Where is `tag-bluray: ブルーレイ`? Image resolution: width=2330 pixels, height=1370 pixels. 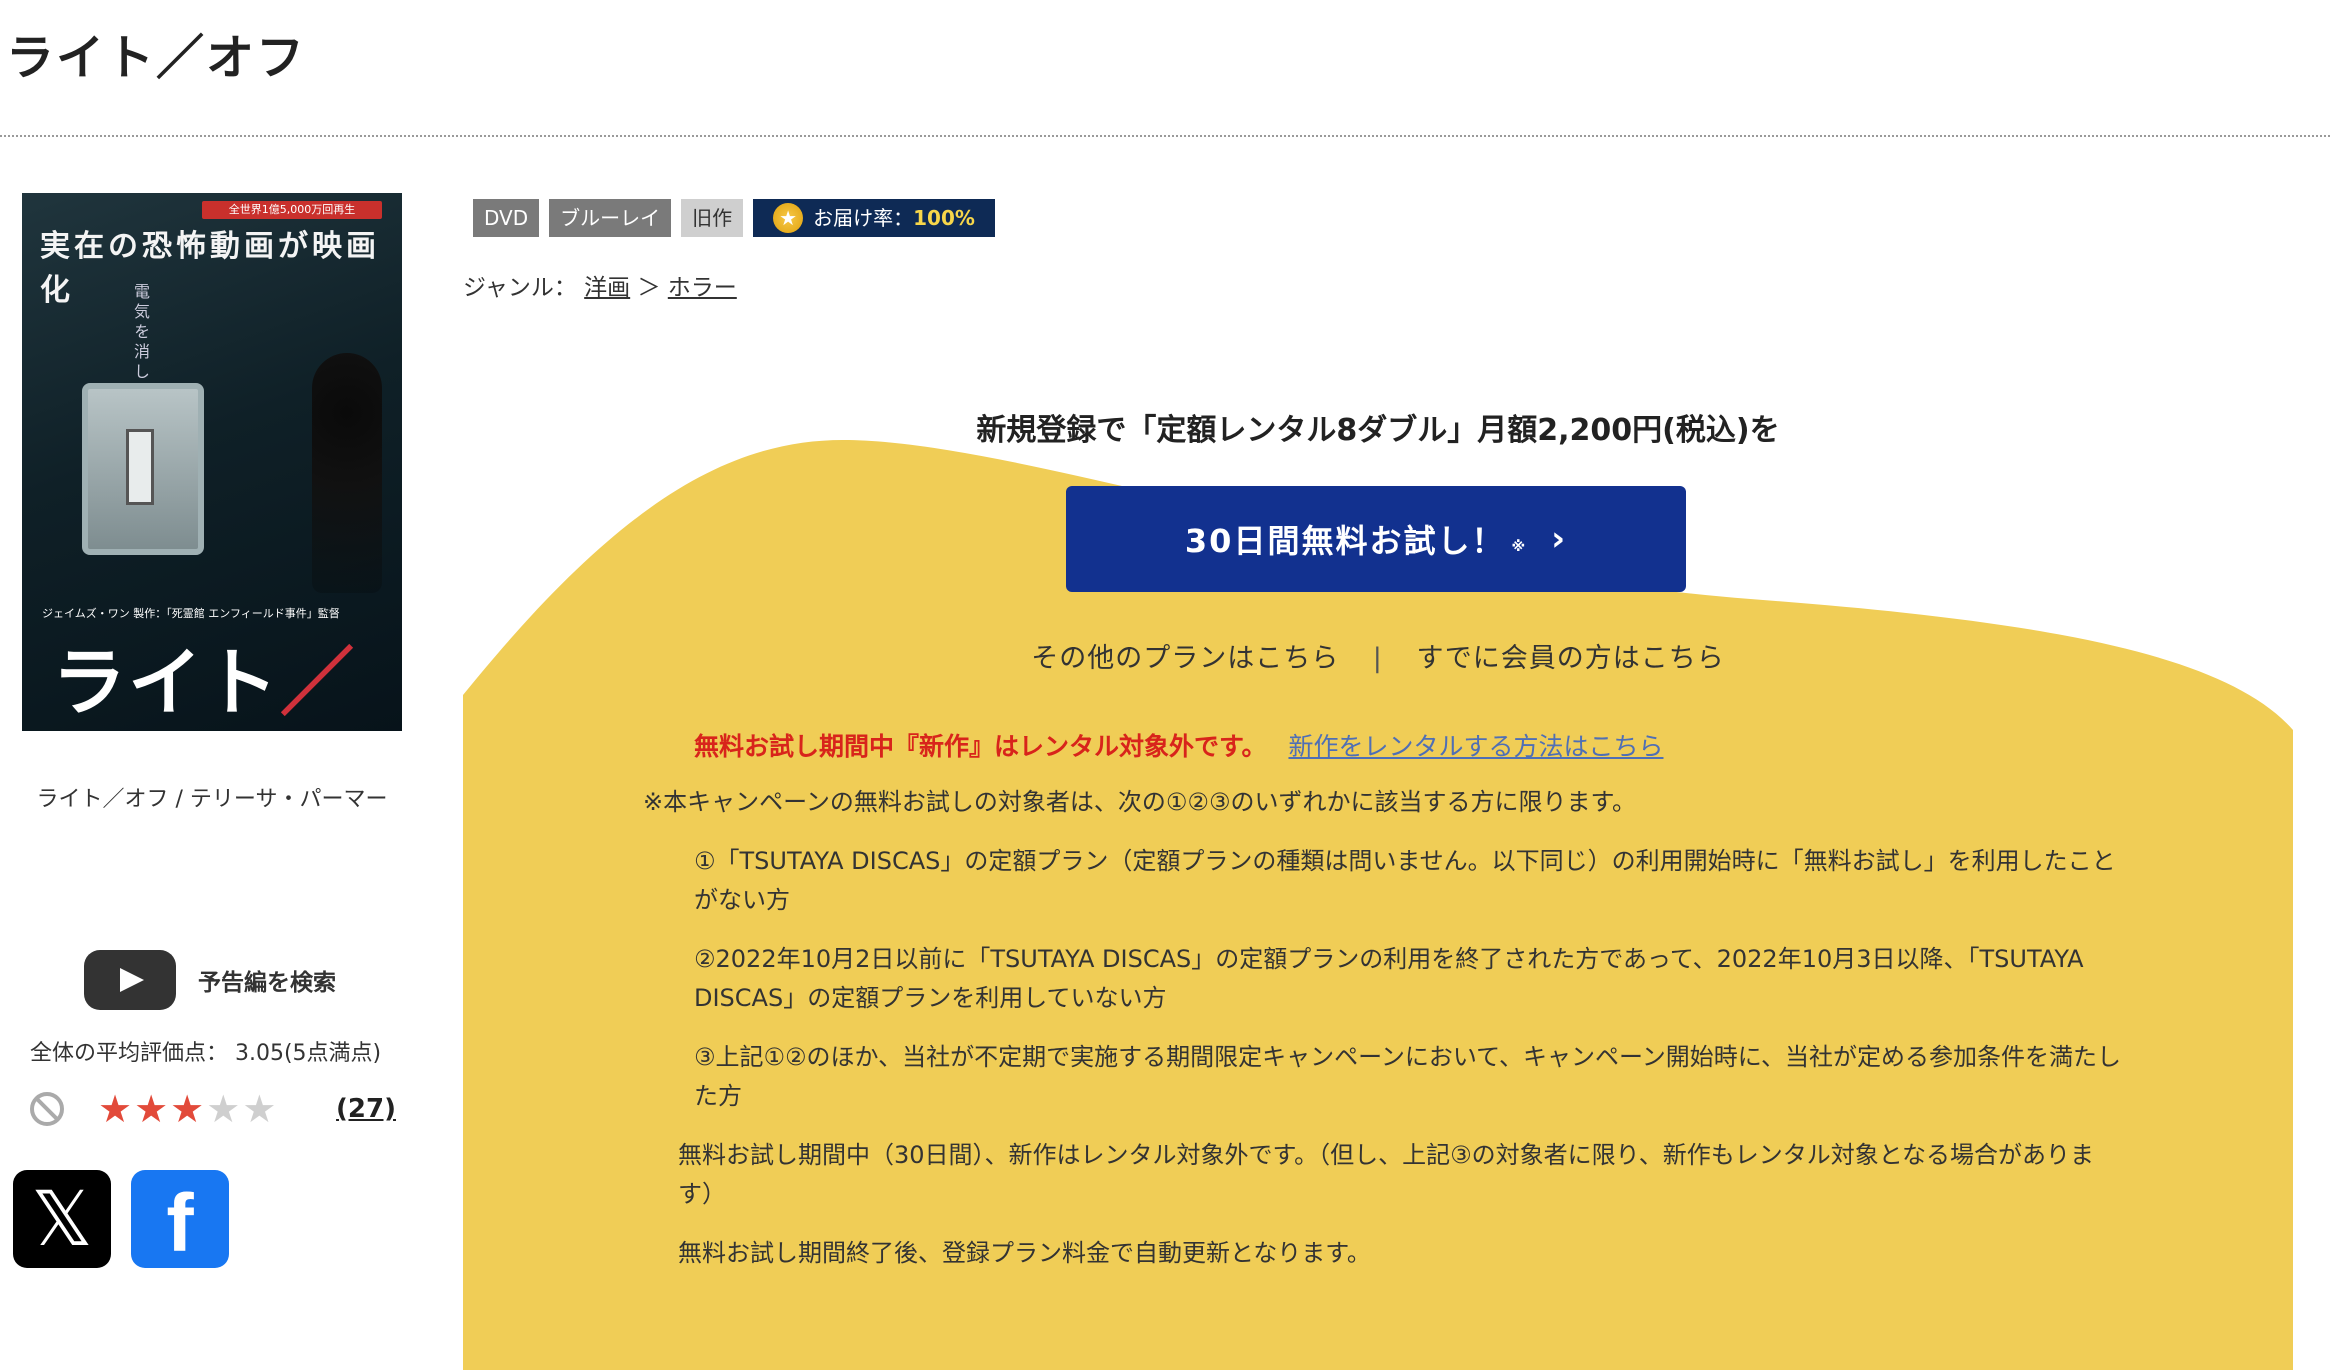
tag-bluray: ブルーレイ is located at coordinates (610, 218).